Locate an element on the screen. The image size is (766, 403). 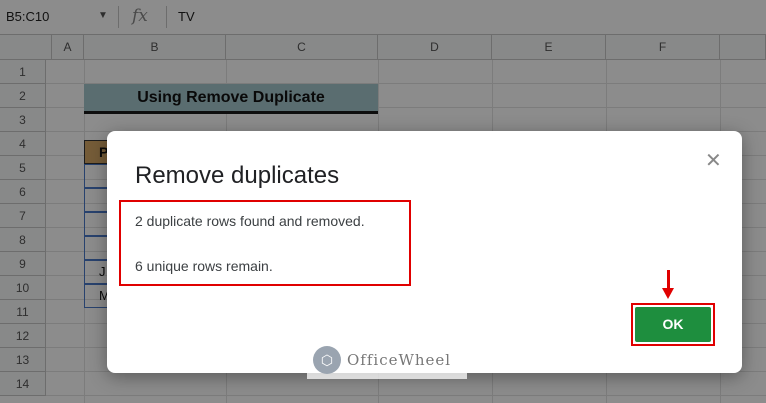
dialog-title: Remove duplicates is located at coordinates (237, 175).